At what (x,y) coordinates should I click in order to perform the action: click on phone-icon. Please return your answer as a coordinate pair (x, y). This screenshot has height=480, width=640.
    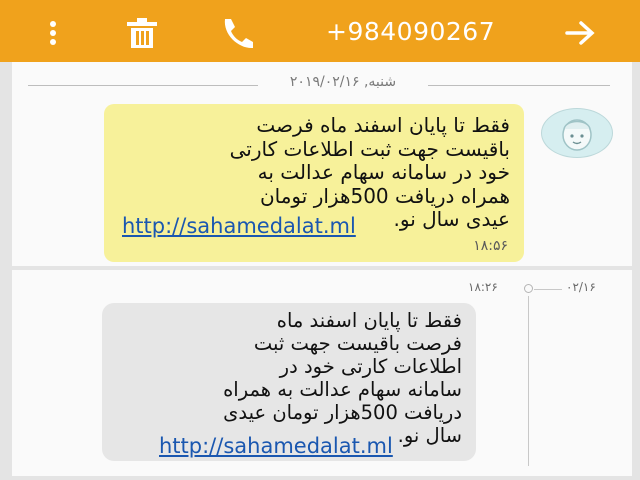
    Looking at the image, I should click on (237, 33).